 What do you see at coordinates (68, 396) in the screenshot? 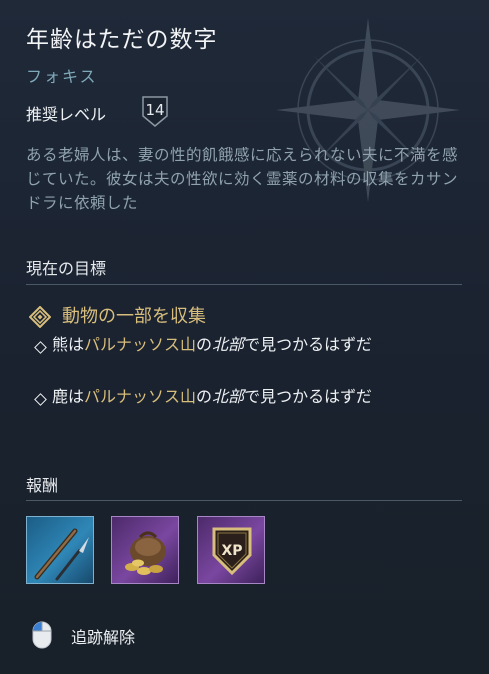
I see `animal-text: 鹿は` at bounding box center [68, 396].